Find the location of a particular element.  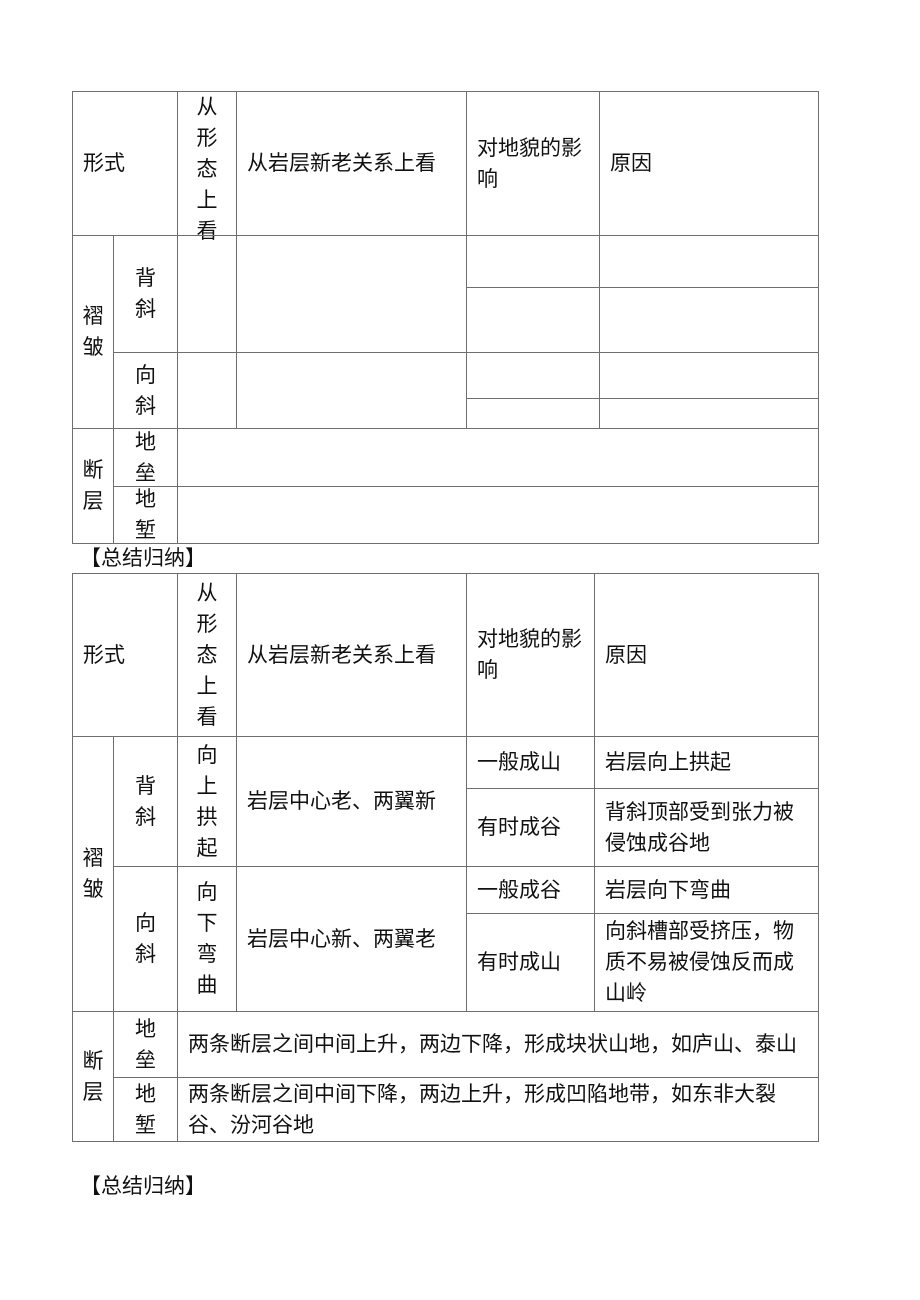

syncline-morphology: 向下弯曲 is located at coordinates (207, 939).